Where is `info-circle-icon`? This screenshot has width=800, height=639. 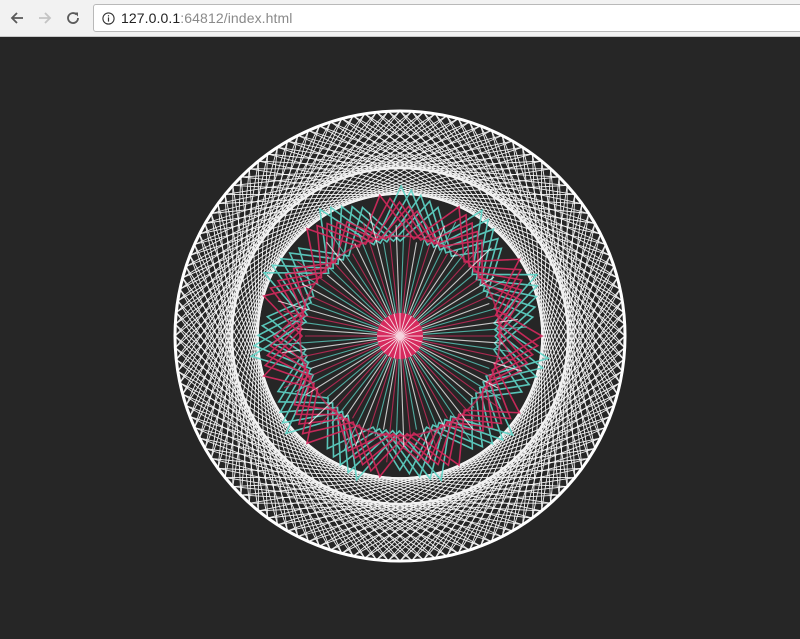
info-circle-icon is located at coordinates (108, 18).